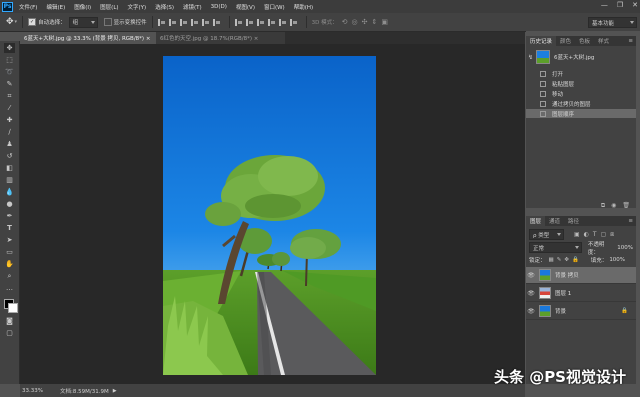  What do you see at coordinates (581, 93) in the screenshot?
I see `history-item: 移动` at bounding box center [581, 93].